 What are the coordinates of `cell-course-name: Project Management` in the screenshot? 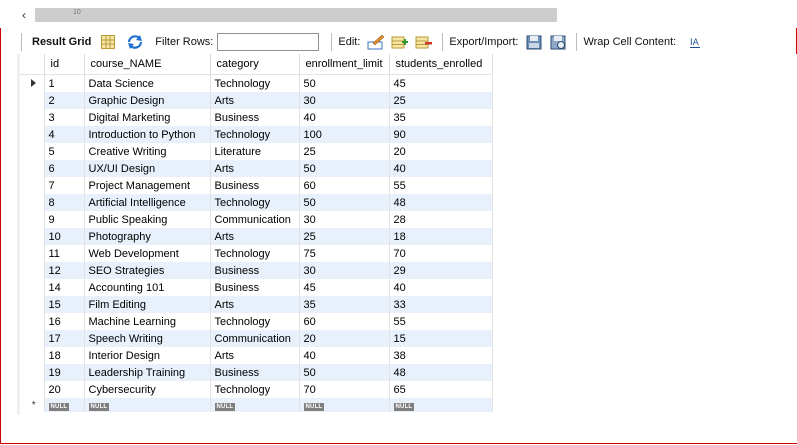 It's located at (147, 185).